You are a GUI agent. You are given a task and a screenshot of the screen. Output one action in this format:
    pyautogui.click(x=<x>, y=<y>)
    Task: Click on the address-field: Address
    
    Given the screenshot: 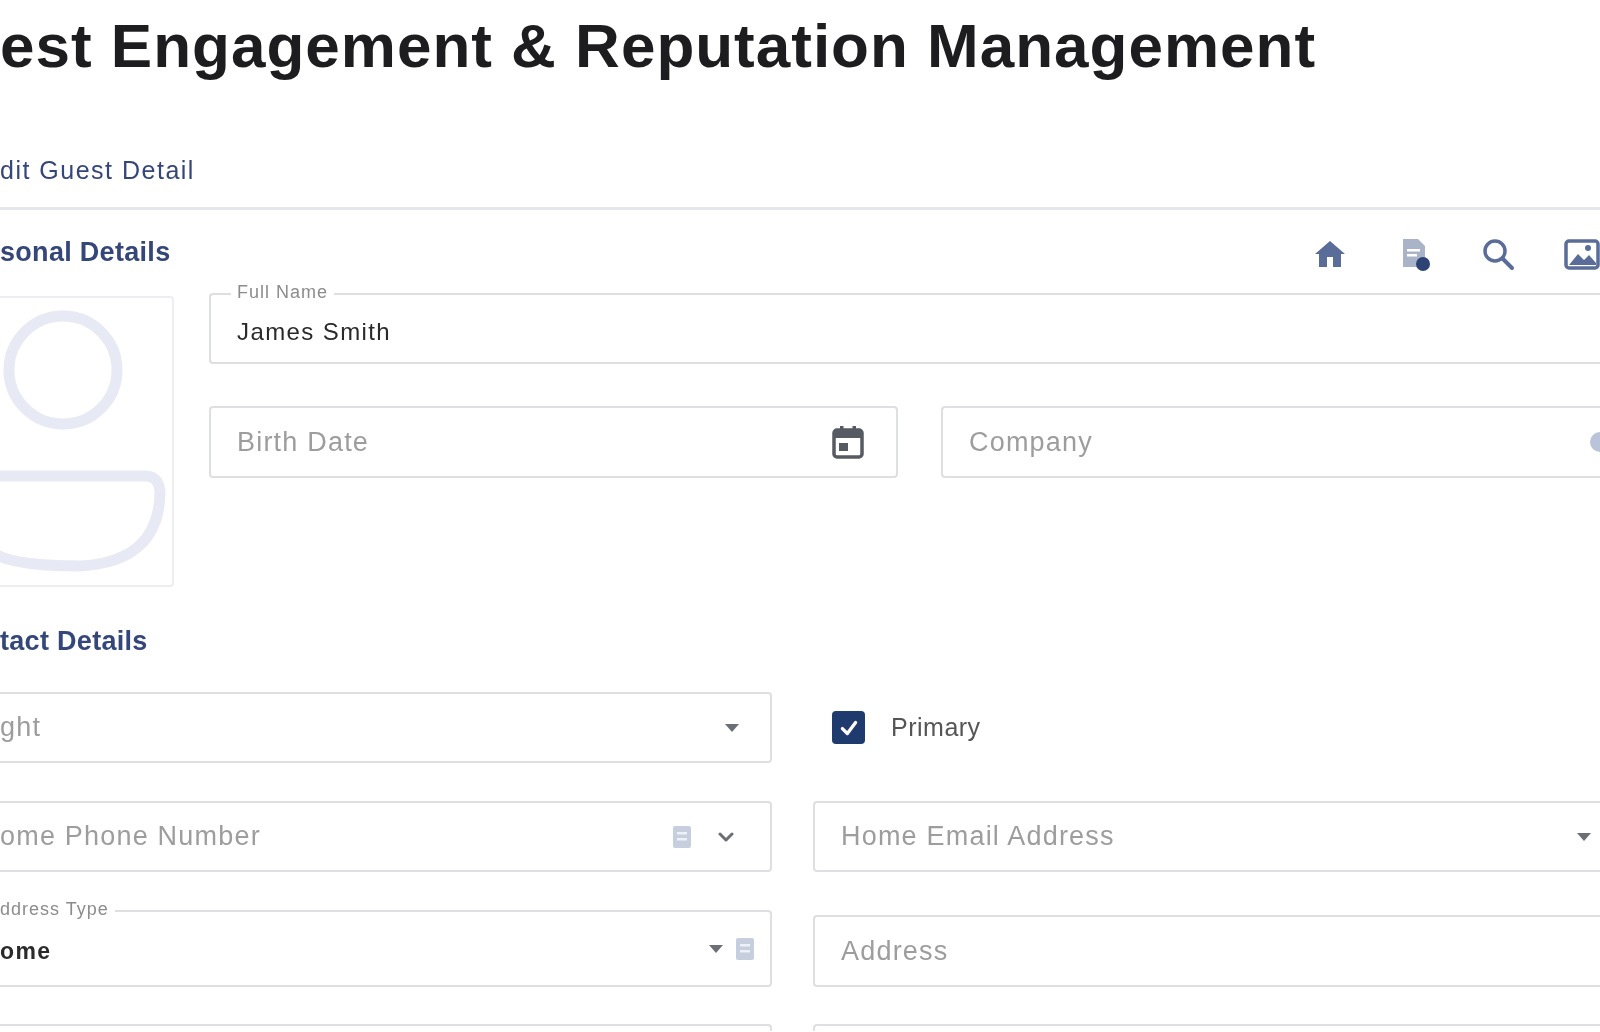 What is the action you would take?
    pyautogui.click(x=1206, y=951)
    